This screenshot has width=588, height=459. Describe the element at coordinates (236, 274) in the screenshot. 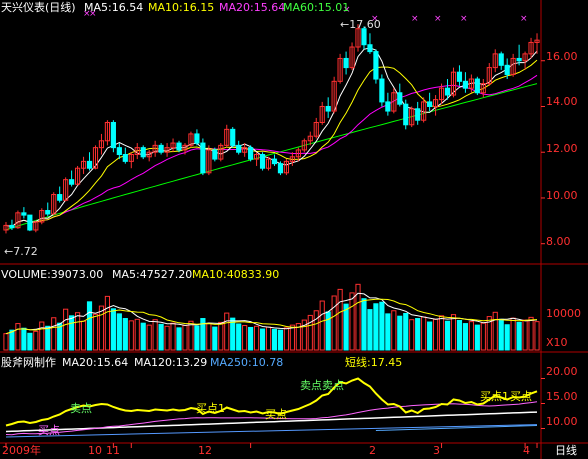

I see `volume-ma10-value: MA10:40833.90` at that location.